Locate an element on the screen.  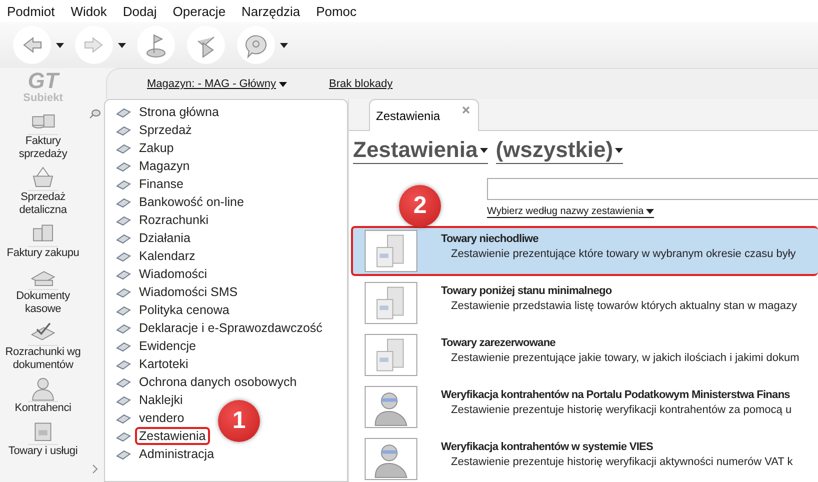
report-row: Towary niechodliwe Zestawienie prezentujące które towary w wybranym okresie czasu były is located at coordinates (584, 251).